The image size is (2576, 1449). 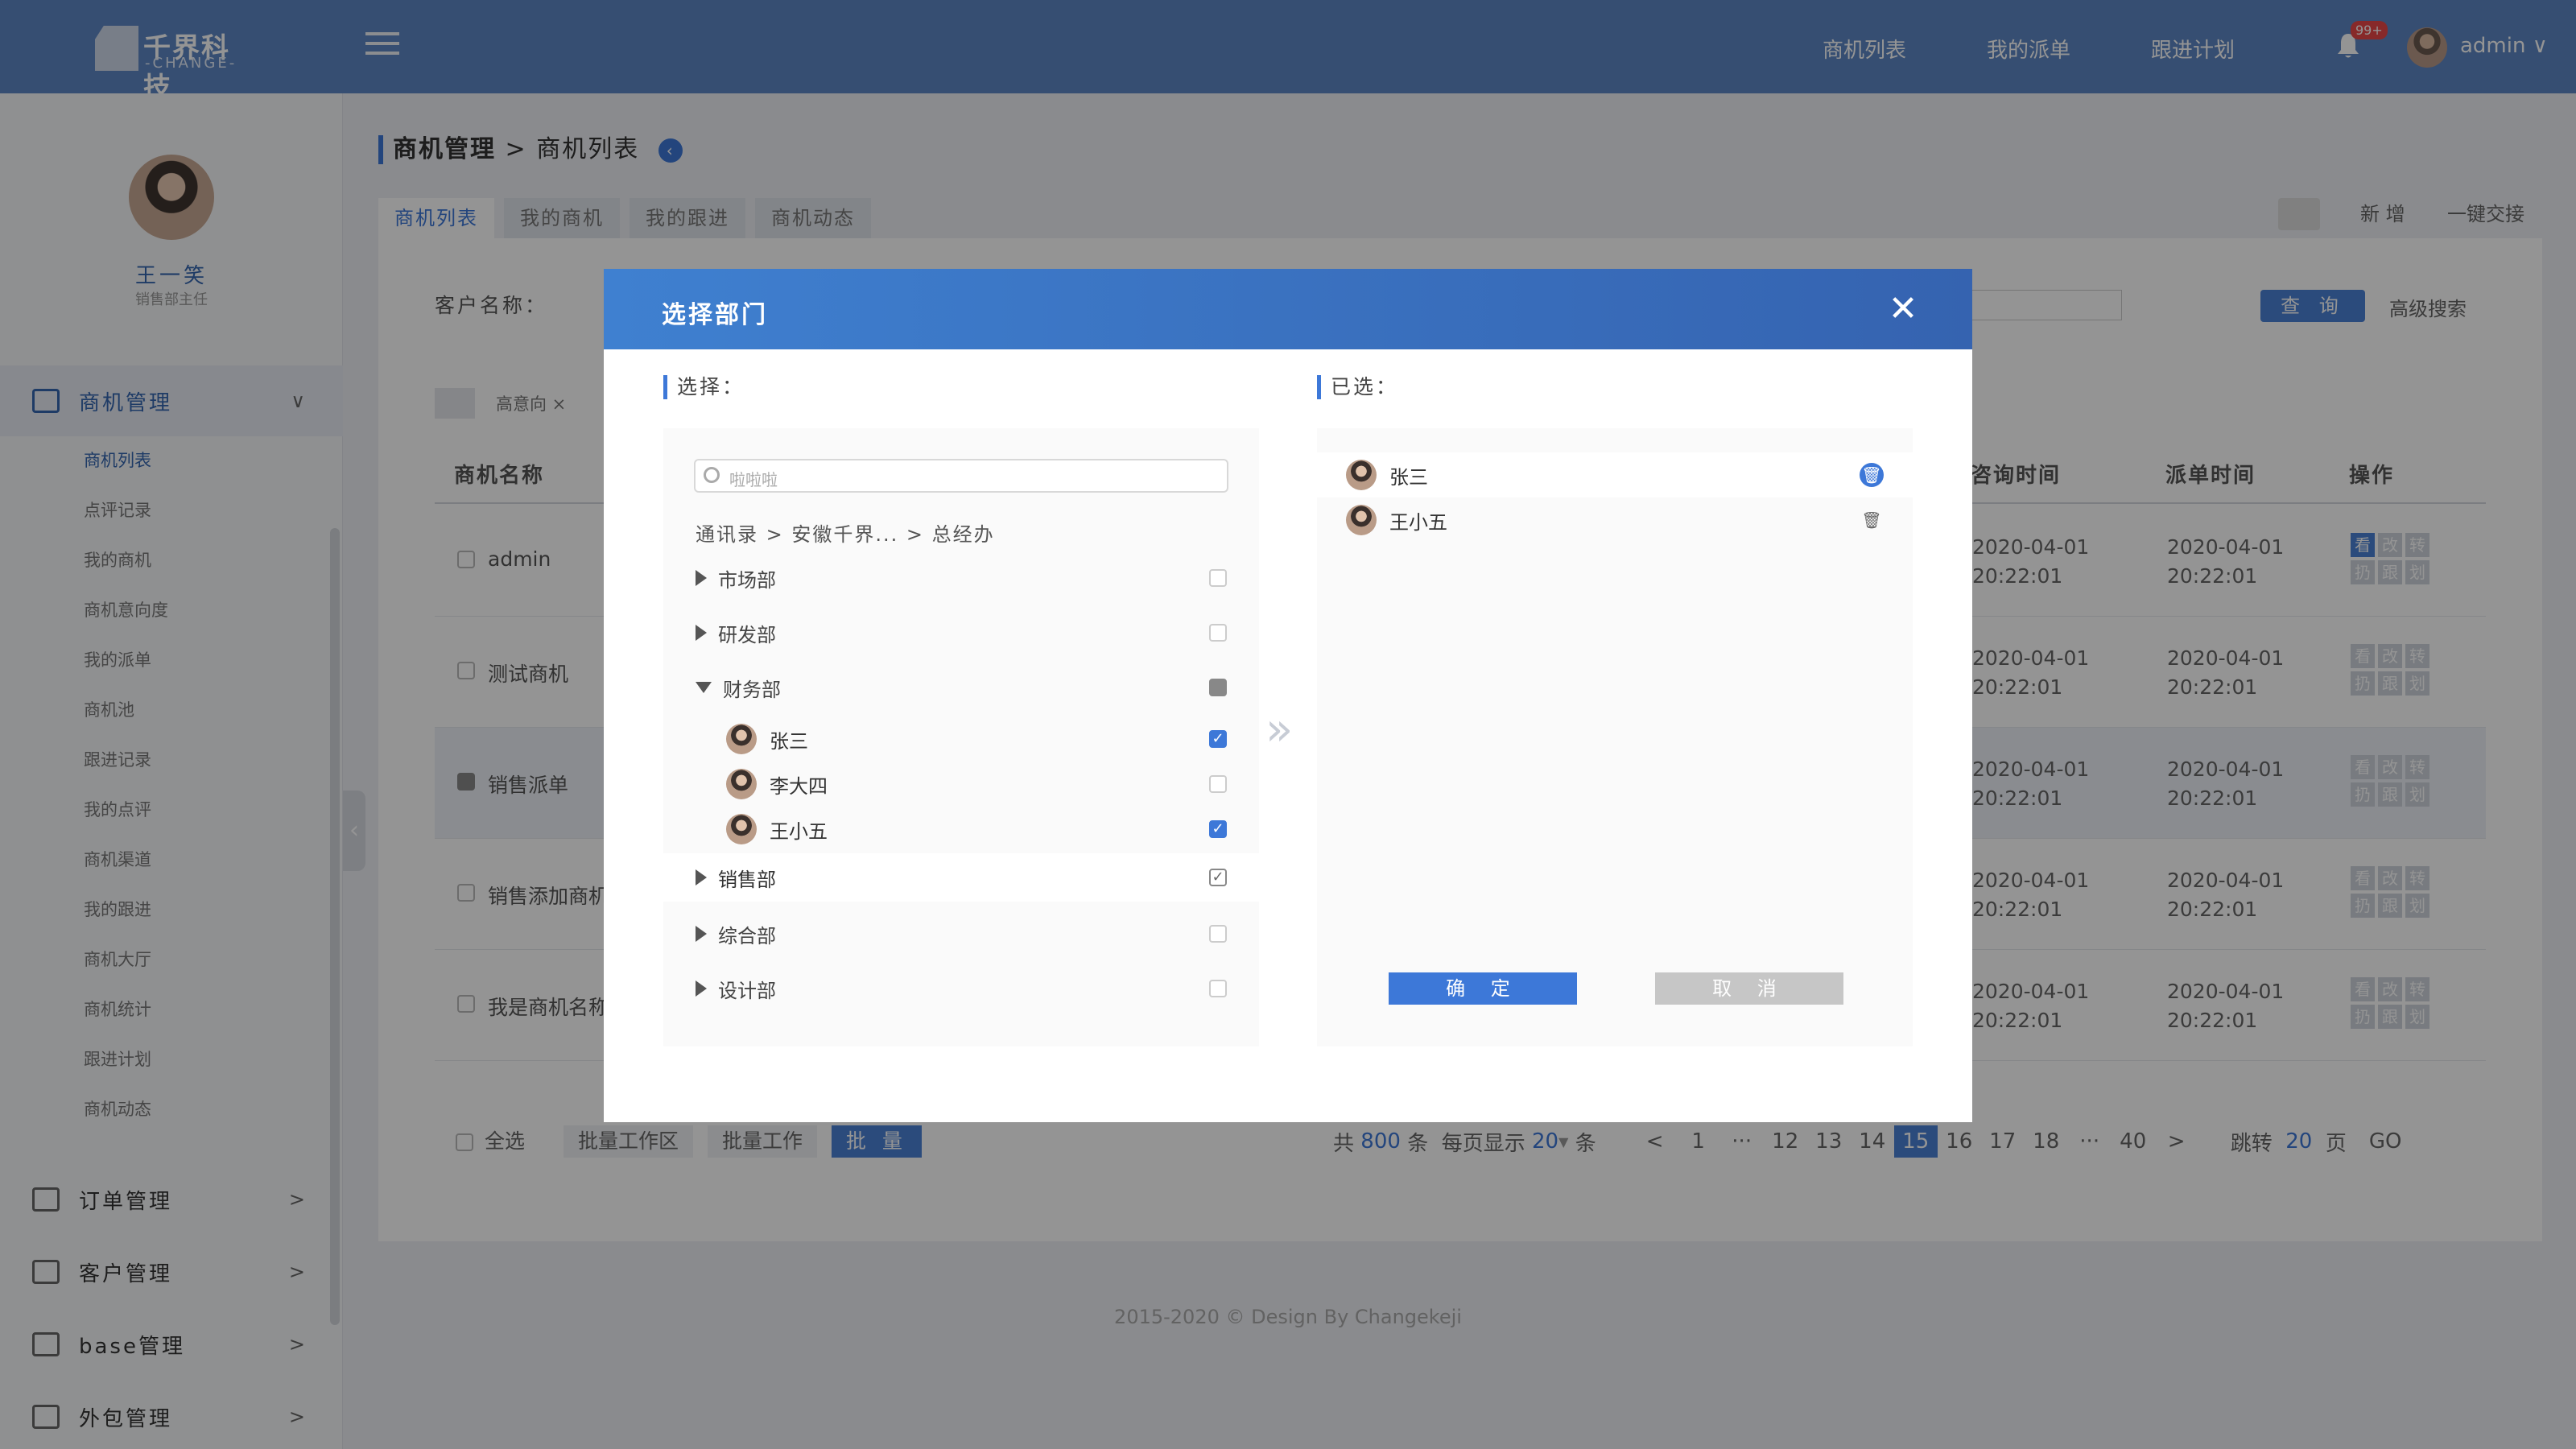 I want to click on dept-checkbox-partial, so click(x=1218, y=687).